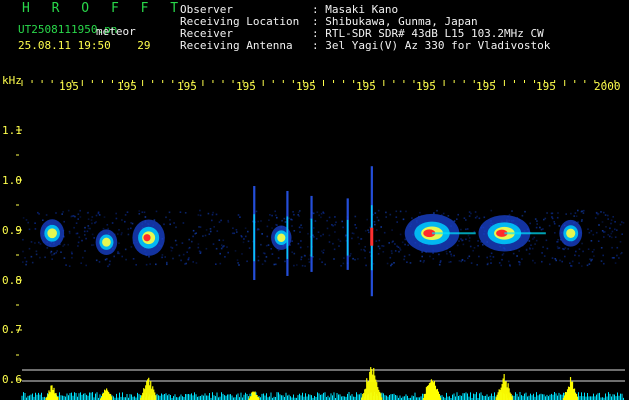 The width and height of the screenshot is (629, 400). I want to click on echo-streak-core, so click(254, 238).